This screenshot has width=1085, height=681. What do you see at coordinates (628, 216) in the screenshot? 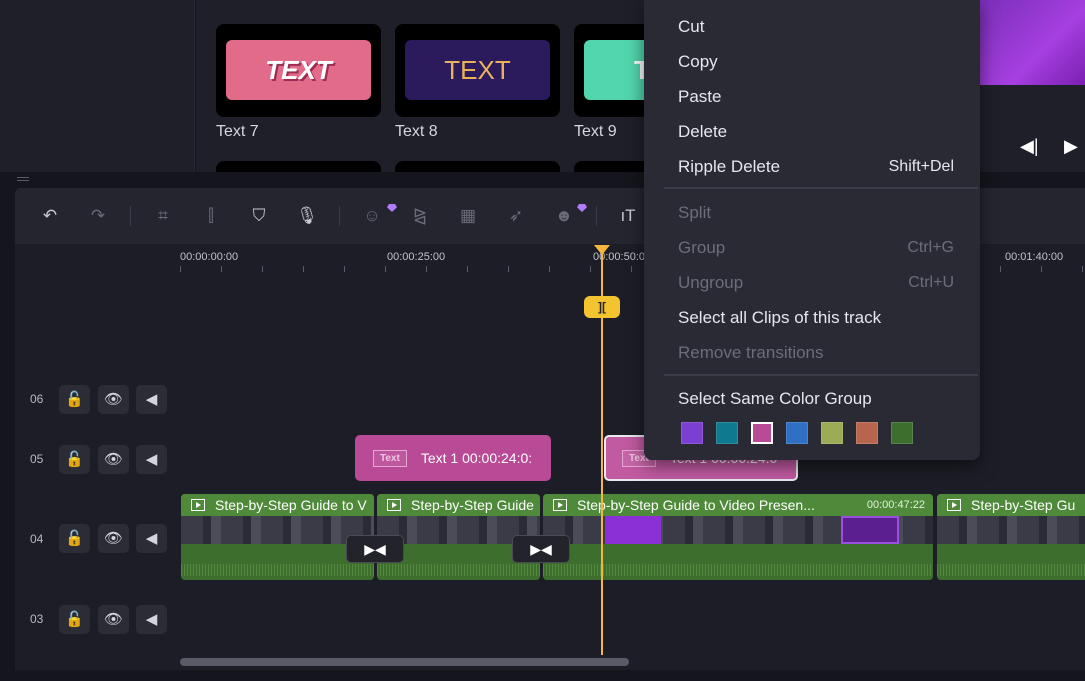
I see `auto-text-icon: ıT` at bounding box center [628, 216].